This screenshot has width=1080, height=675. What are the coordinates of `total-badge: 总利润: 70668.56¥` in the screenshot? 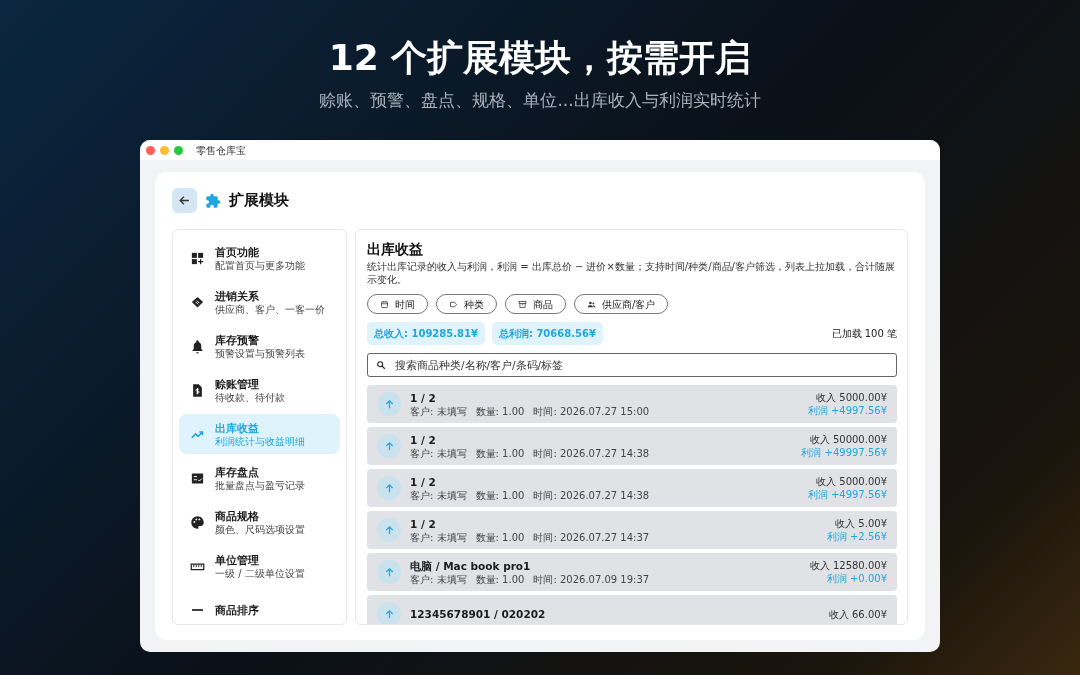 It's located at (547, 333).